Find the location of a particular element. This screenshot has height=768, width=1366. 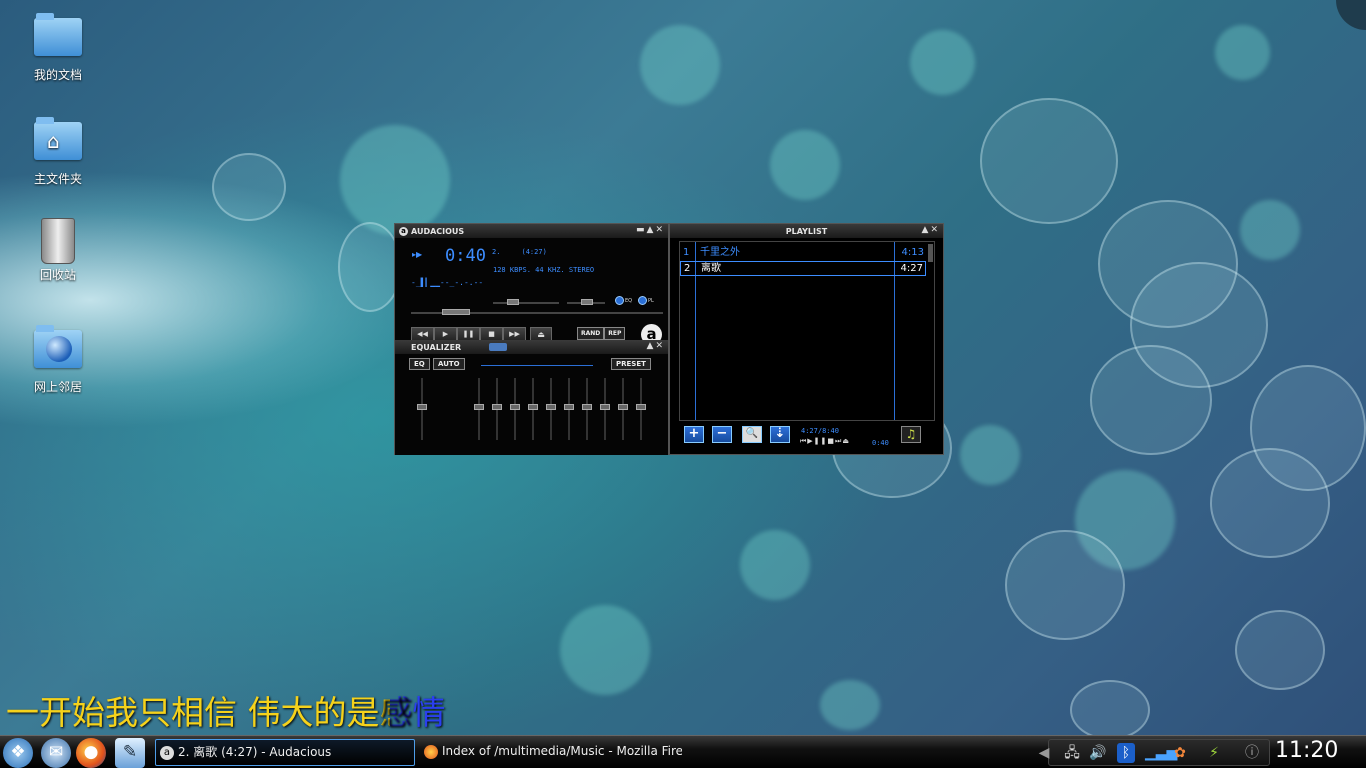

lyric-sung: 一开始我只相信 伟大的是 is located at coordinates (193, 712).